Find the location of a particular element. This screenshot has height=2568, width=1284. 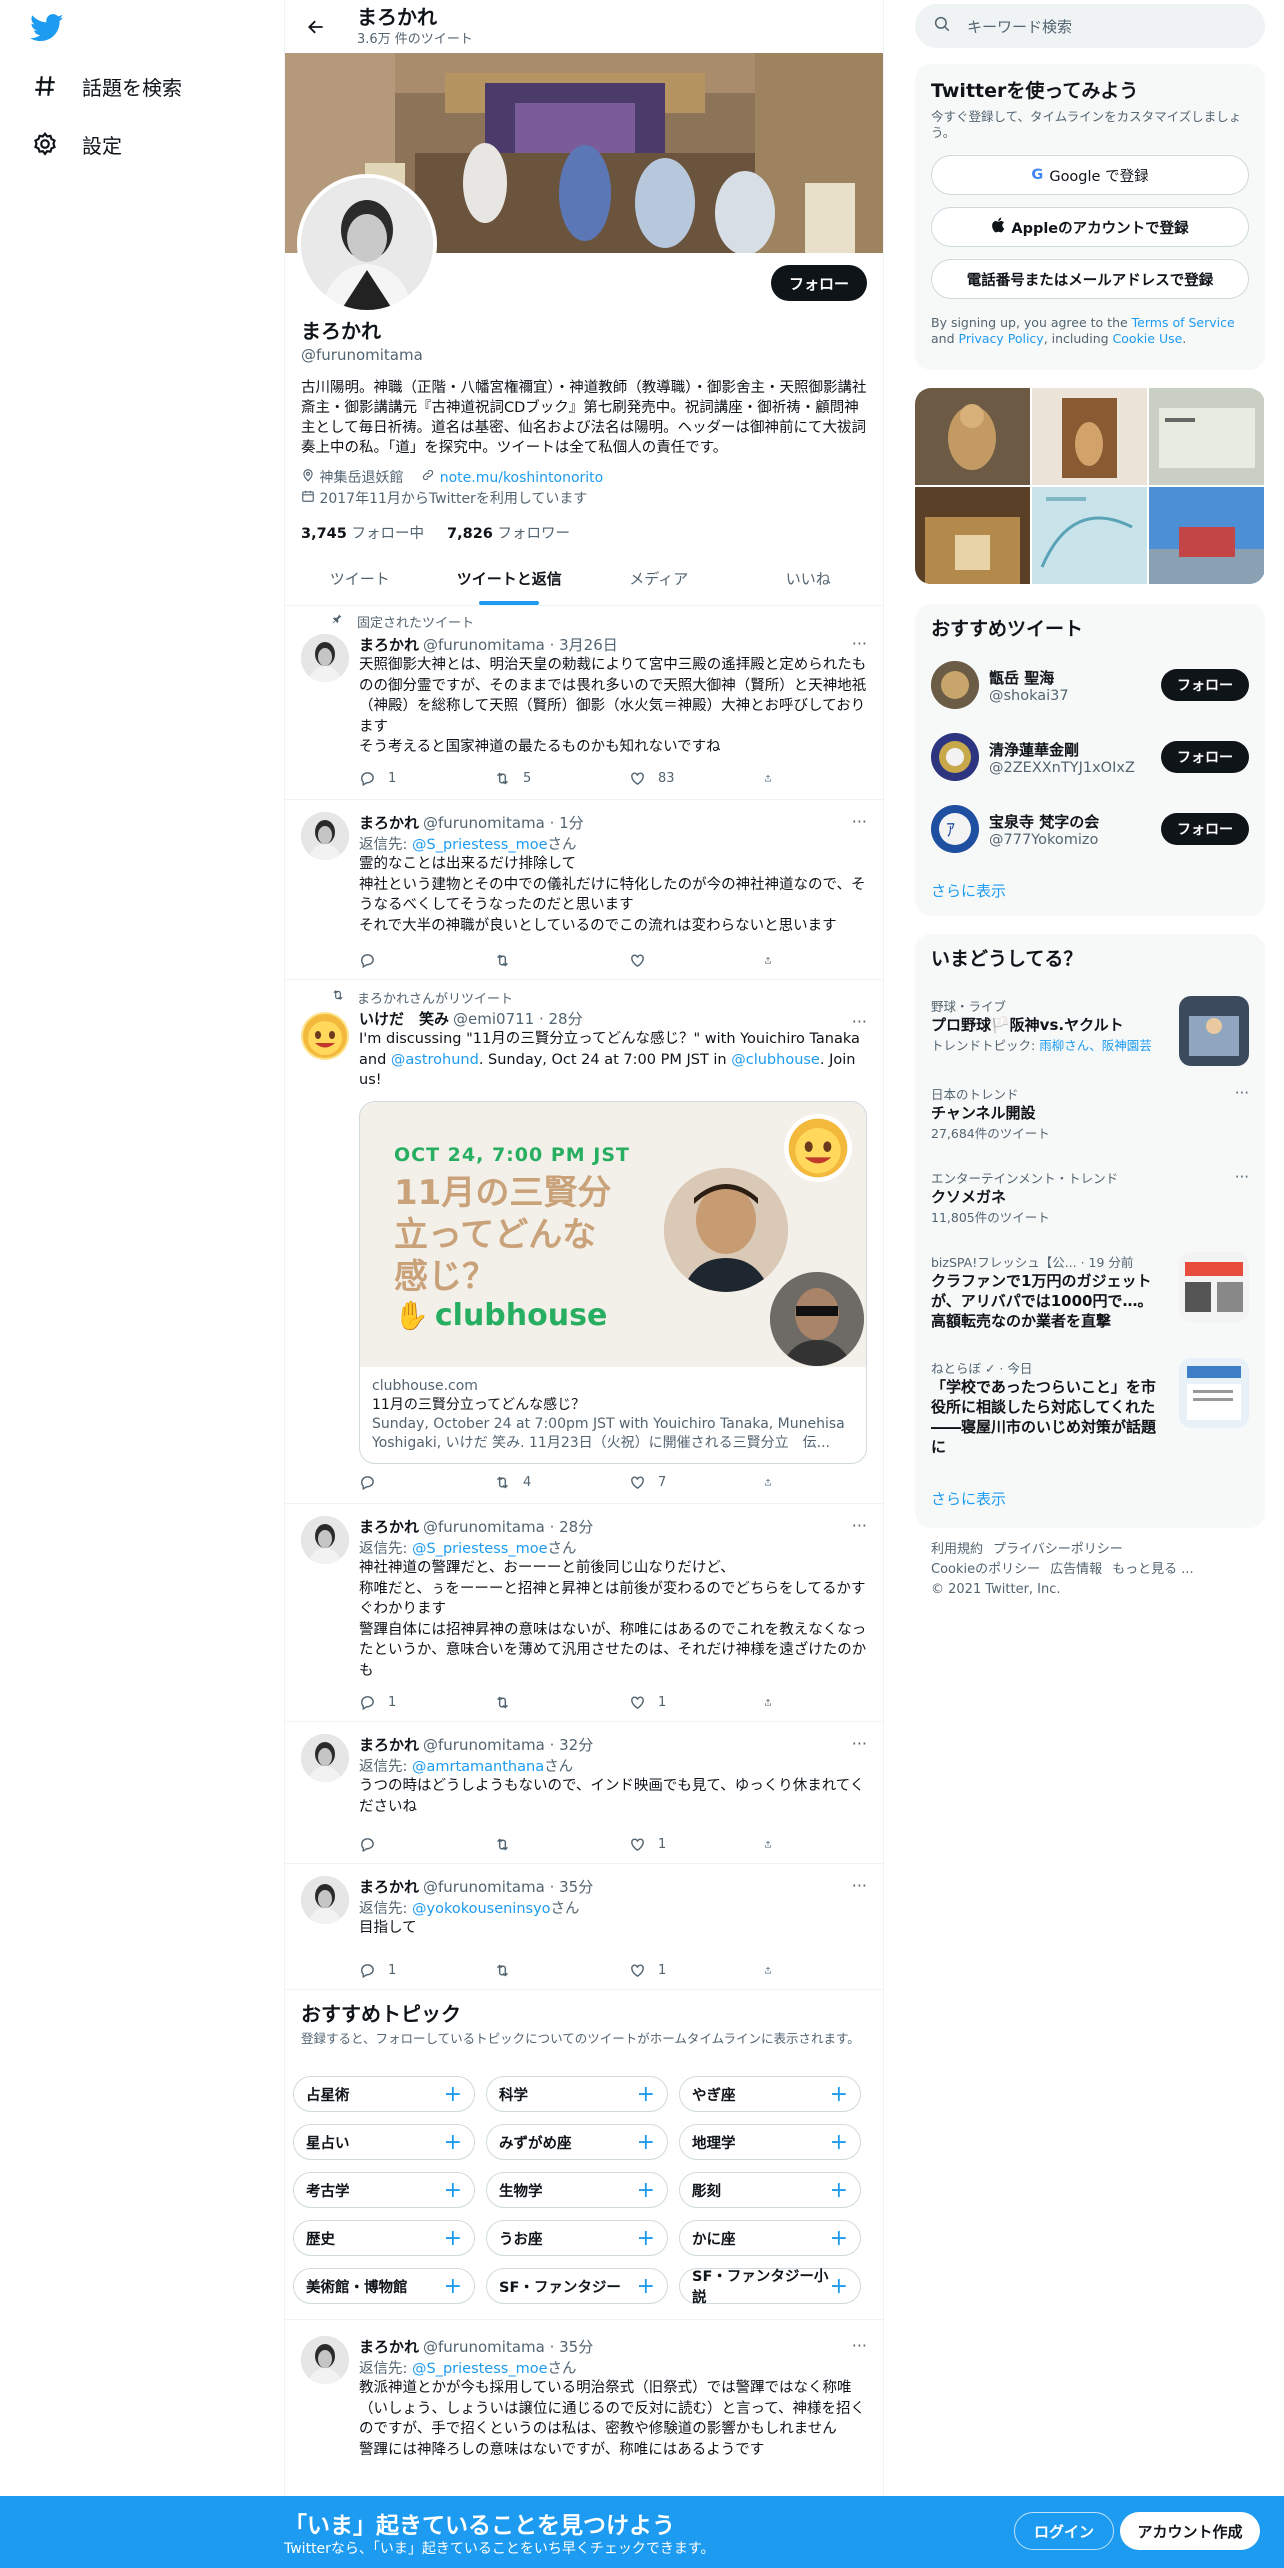

footer-link: 利用規約 is located at coordinates (957, 1549).